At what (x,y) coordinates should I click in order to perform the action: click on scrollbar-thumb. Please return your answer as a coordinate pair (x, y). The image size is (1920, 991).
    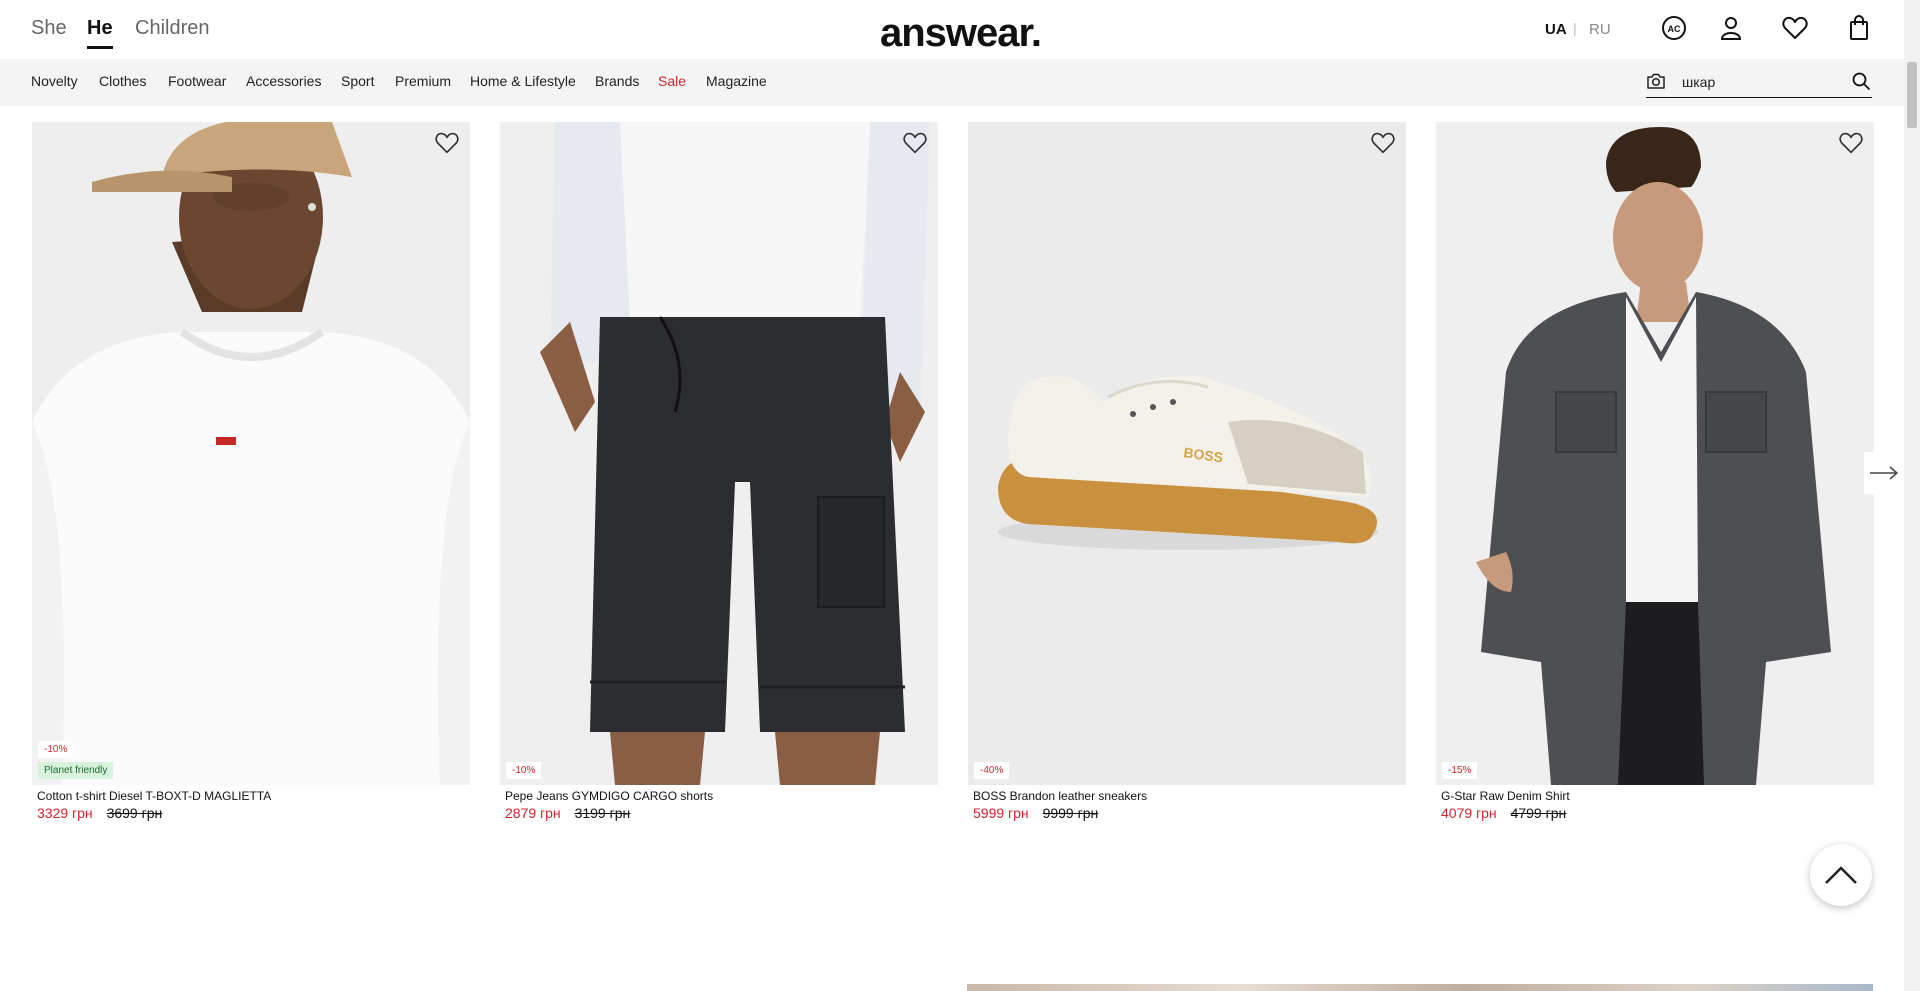
    Looking at the image, I should click on (1912, 95).